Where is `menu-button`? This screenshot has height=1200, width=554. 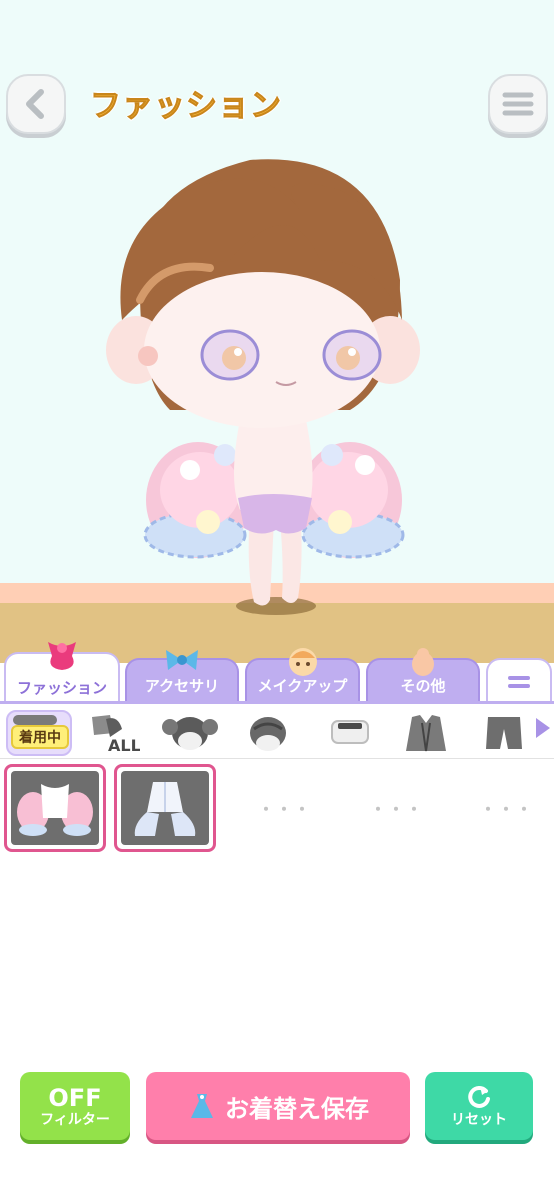 menu-button is located at coordinates (518, 104).